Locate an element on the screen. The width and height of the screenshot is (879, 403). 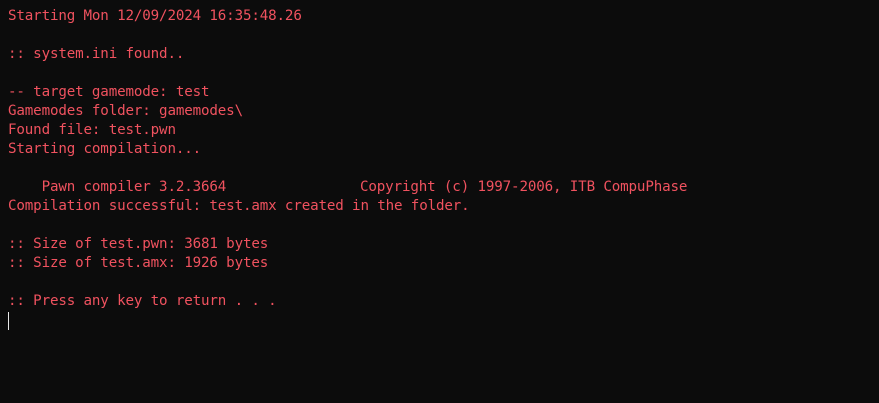
target-gamemode-line: -- target gamemode: test is located at coordinates (109, 92).